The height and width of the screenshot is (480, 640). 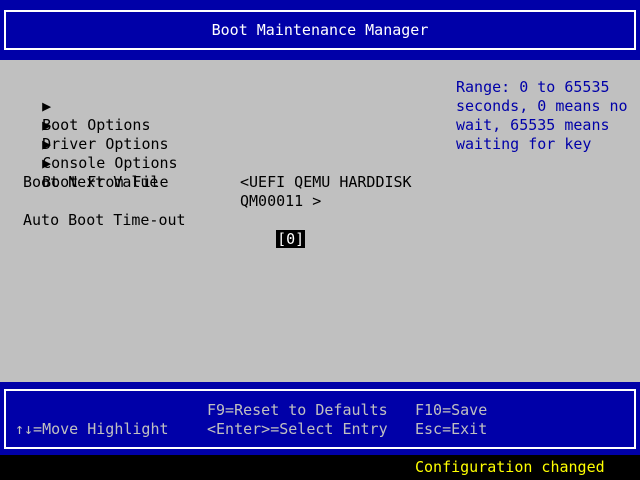 What do you see at coordinates (326, 182) in the screenshot?
I see `boot-next-value: <UEFI QEMU HARDDISK` at bounding box center [326, 182].